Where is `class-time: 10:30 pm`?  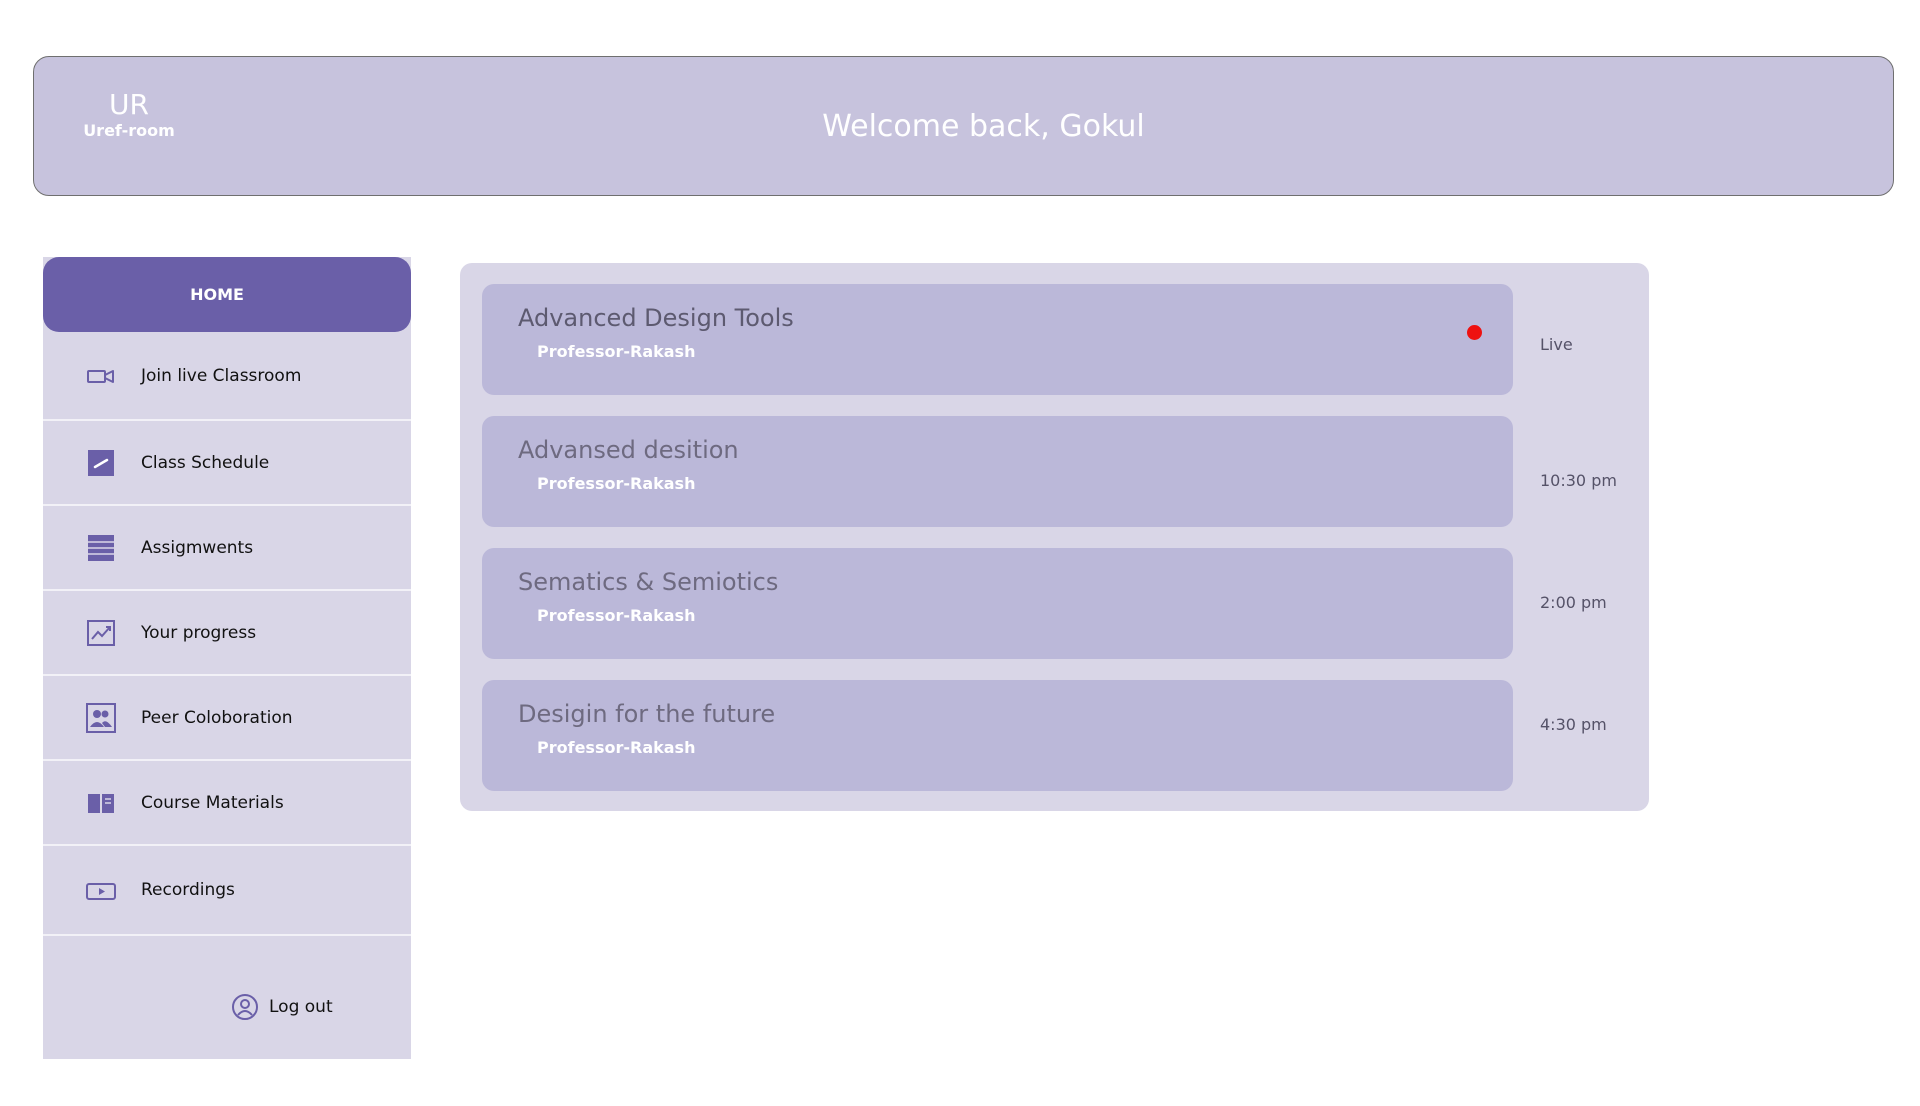 class-time: 10:30 pm is located at coordinates (1578, 480).